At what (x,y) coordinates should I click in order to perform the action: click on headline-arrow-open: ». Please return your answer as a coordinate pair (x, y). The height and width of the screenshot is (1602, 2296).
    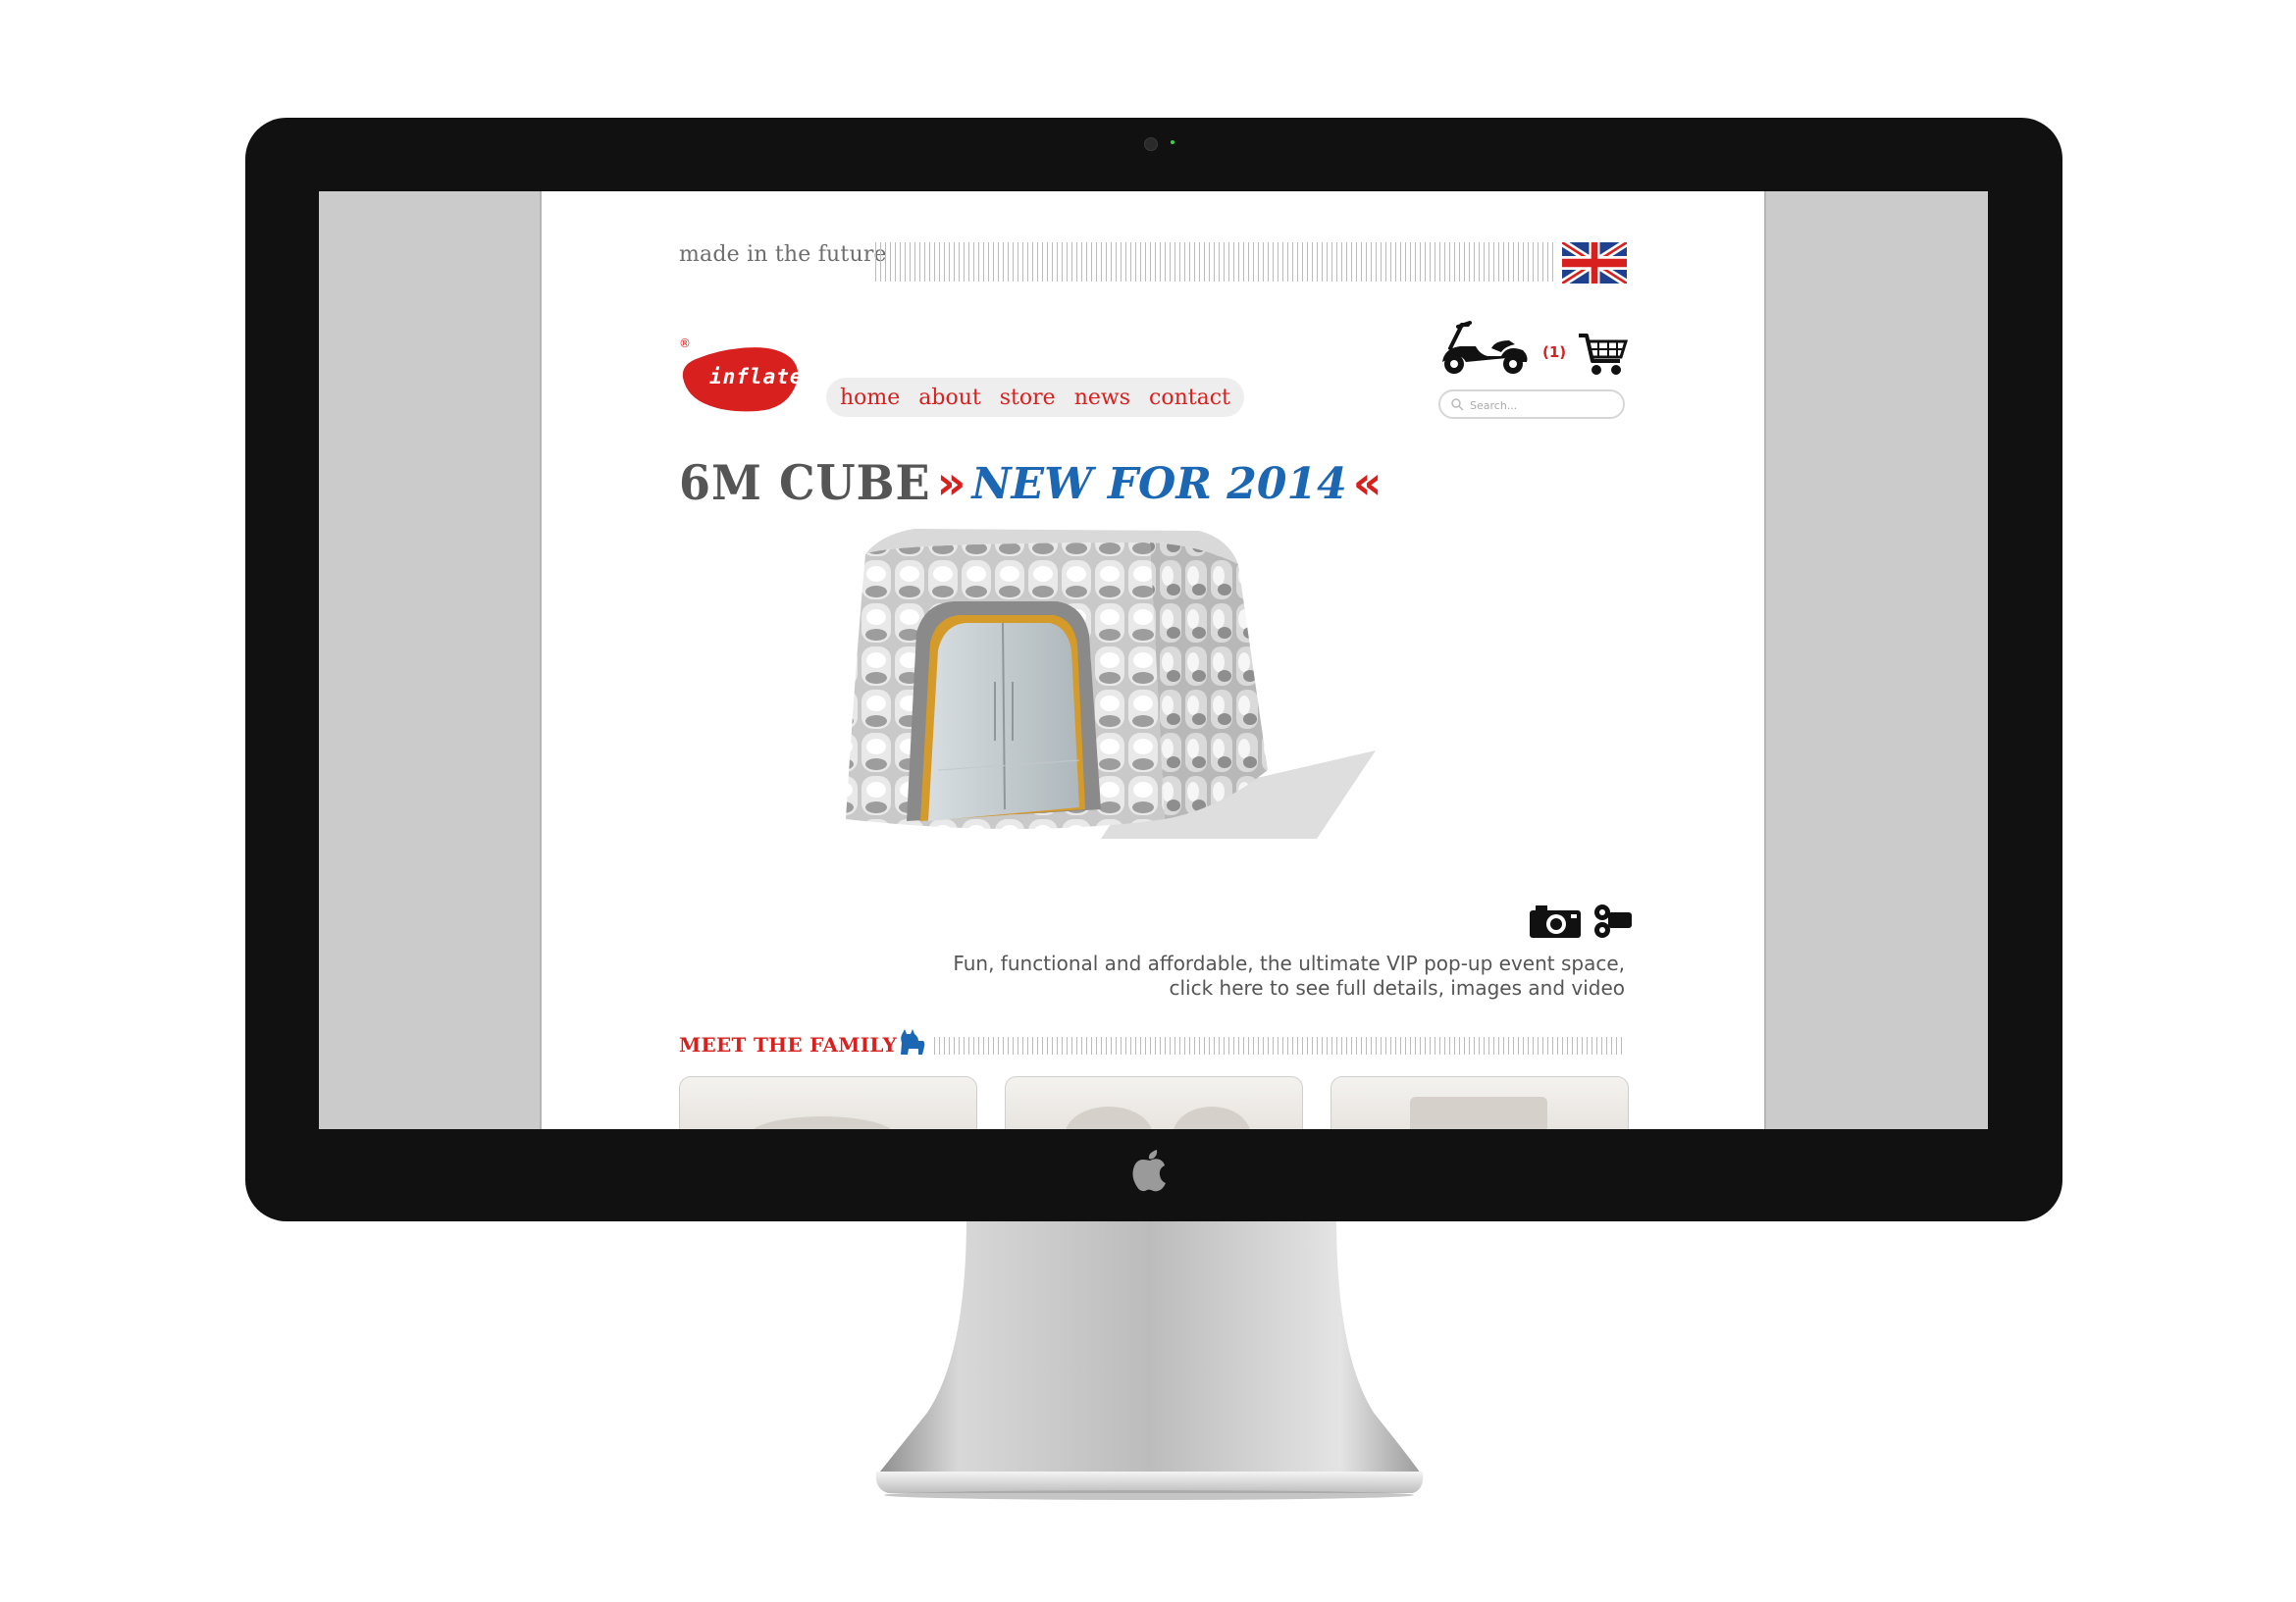
    Looking at the image, I should click on (951, 482).